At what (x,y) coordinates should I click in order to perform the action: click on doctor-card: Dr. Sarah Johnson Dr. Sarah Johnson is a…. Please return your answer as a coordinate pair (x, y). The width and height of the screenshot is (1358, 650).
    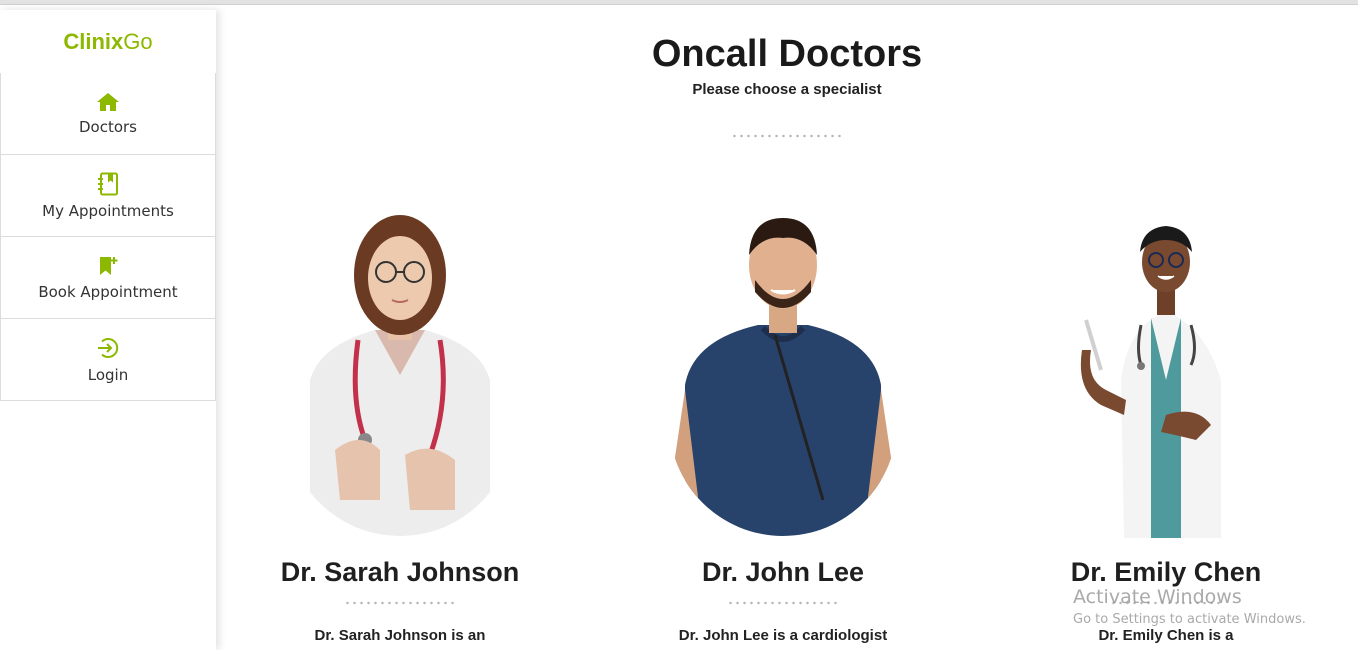
    Looking at the image, I should click on (400, 422).